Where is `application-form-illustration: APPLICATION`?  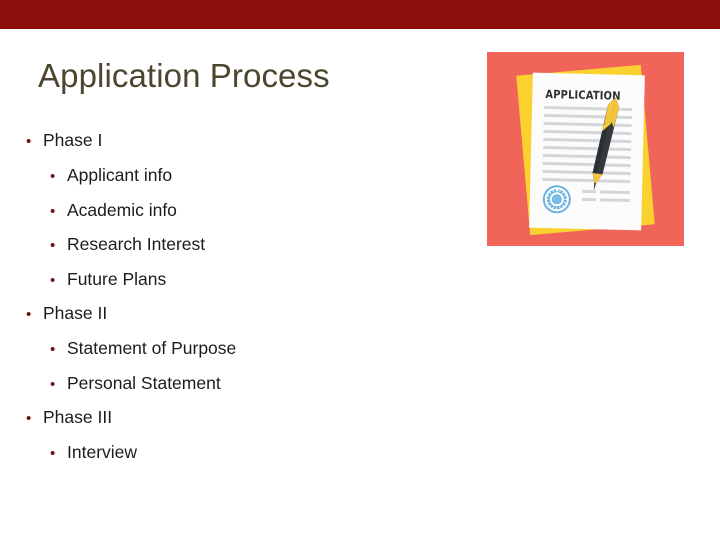 application-form-illustration: APPLICATION is located at coordinates (585, 149).